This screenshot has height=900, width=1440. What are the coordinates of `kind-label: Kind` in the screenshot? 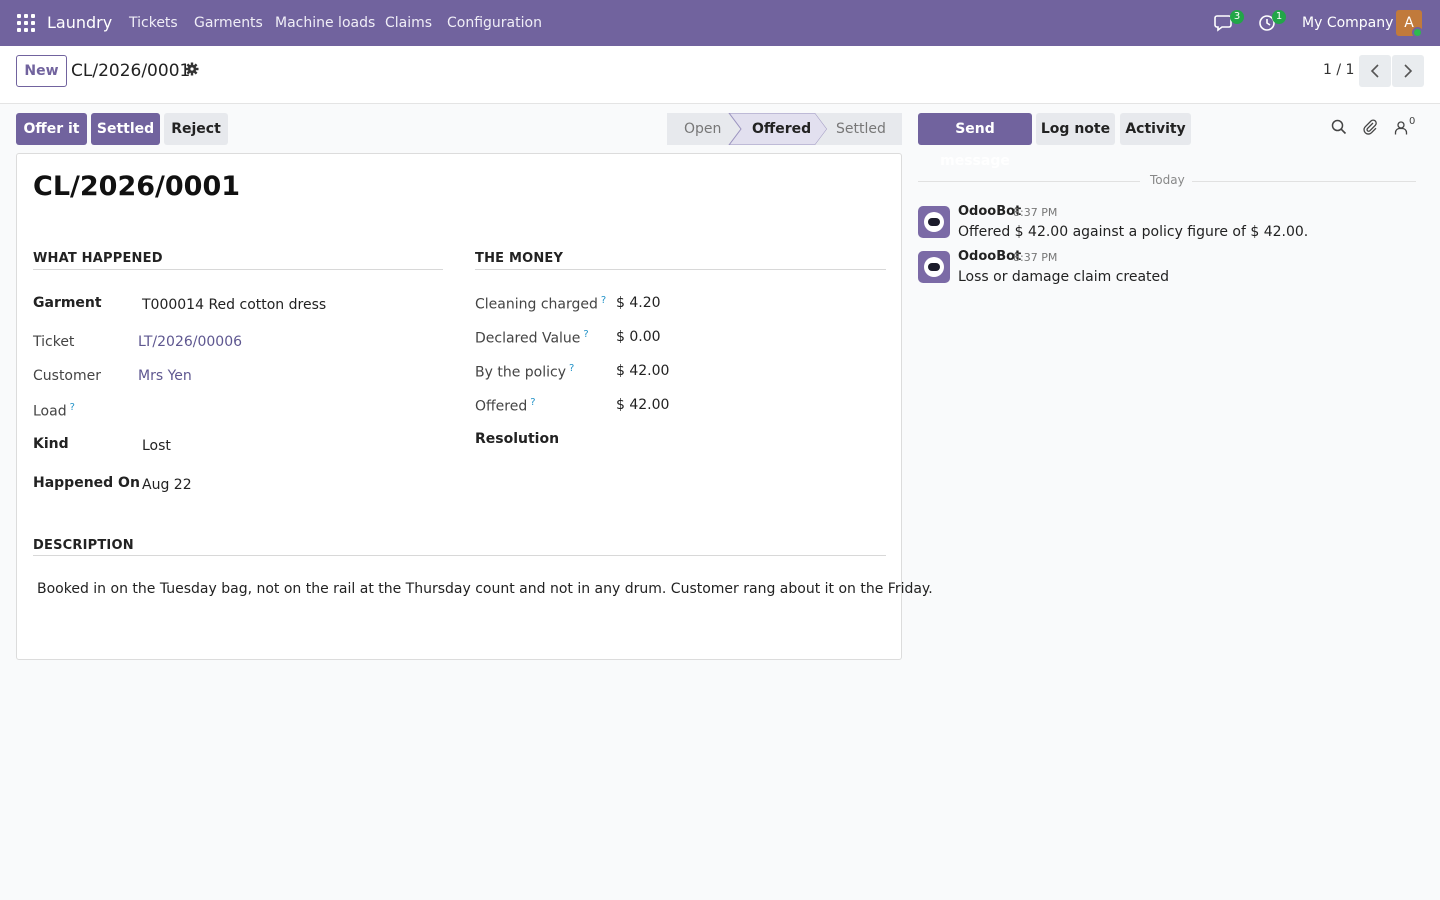 It's located at (51, 444).